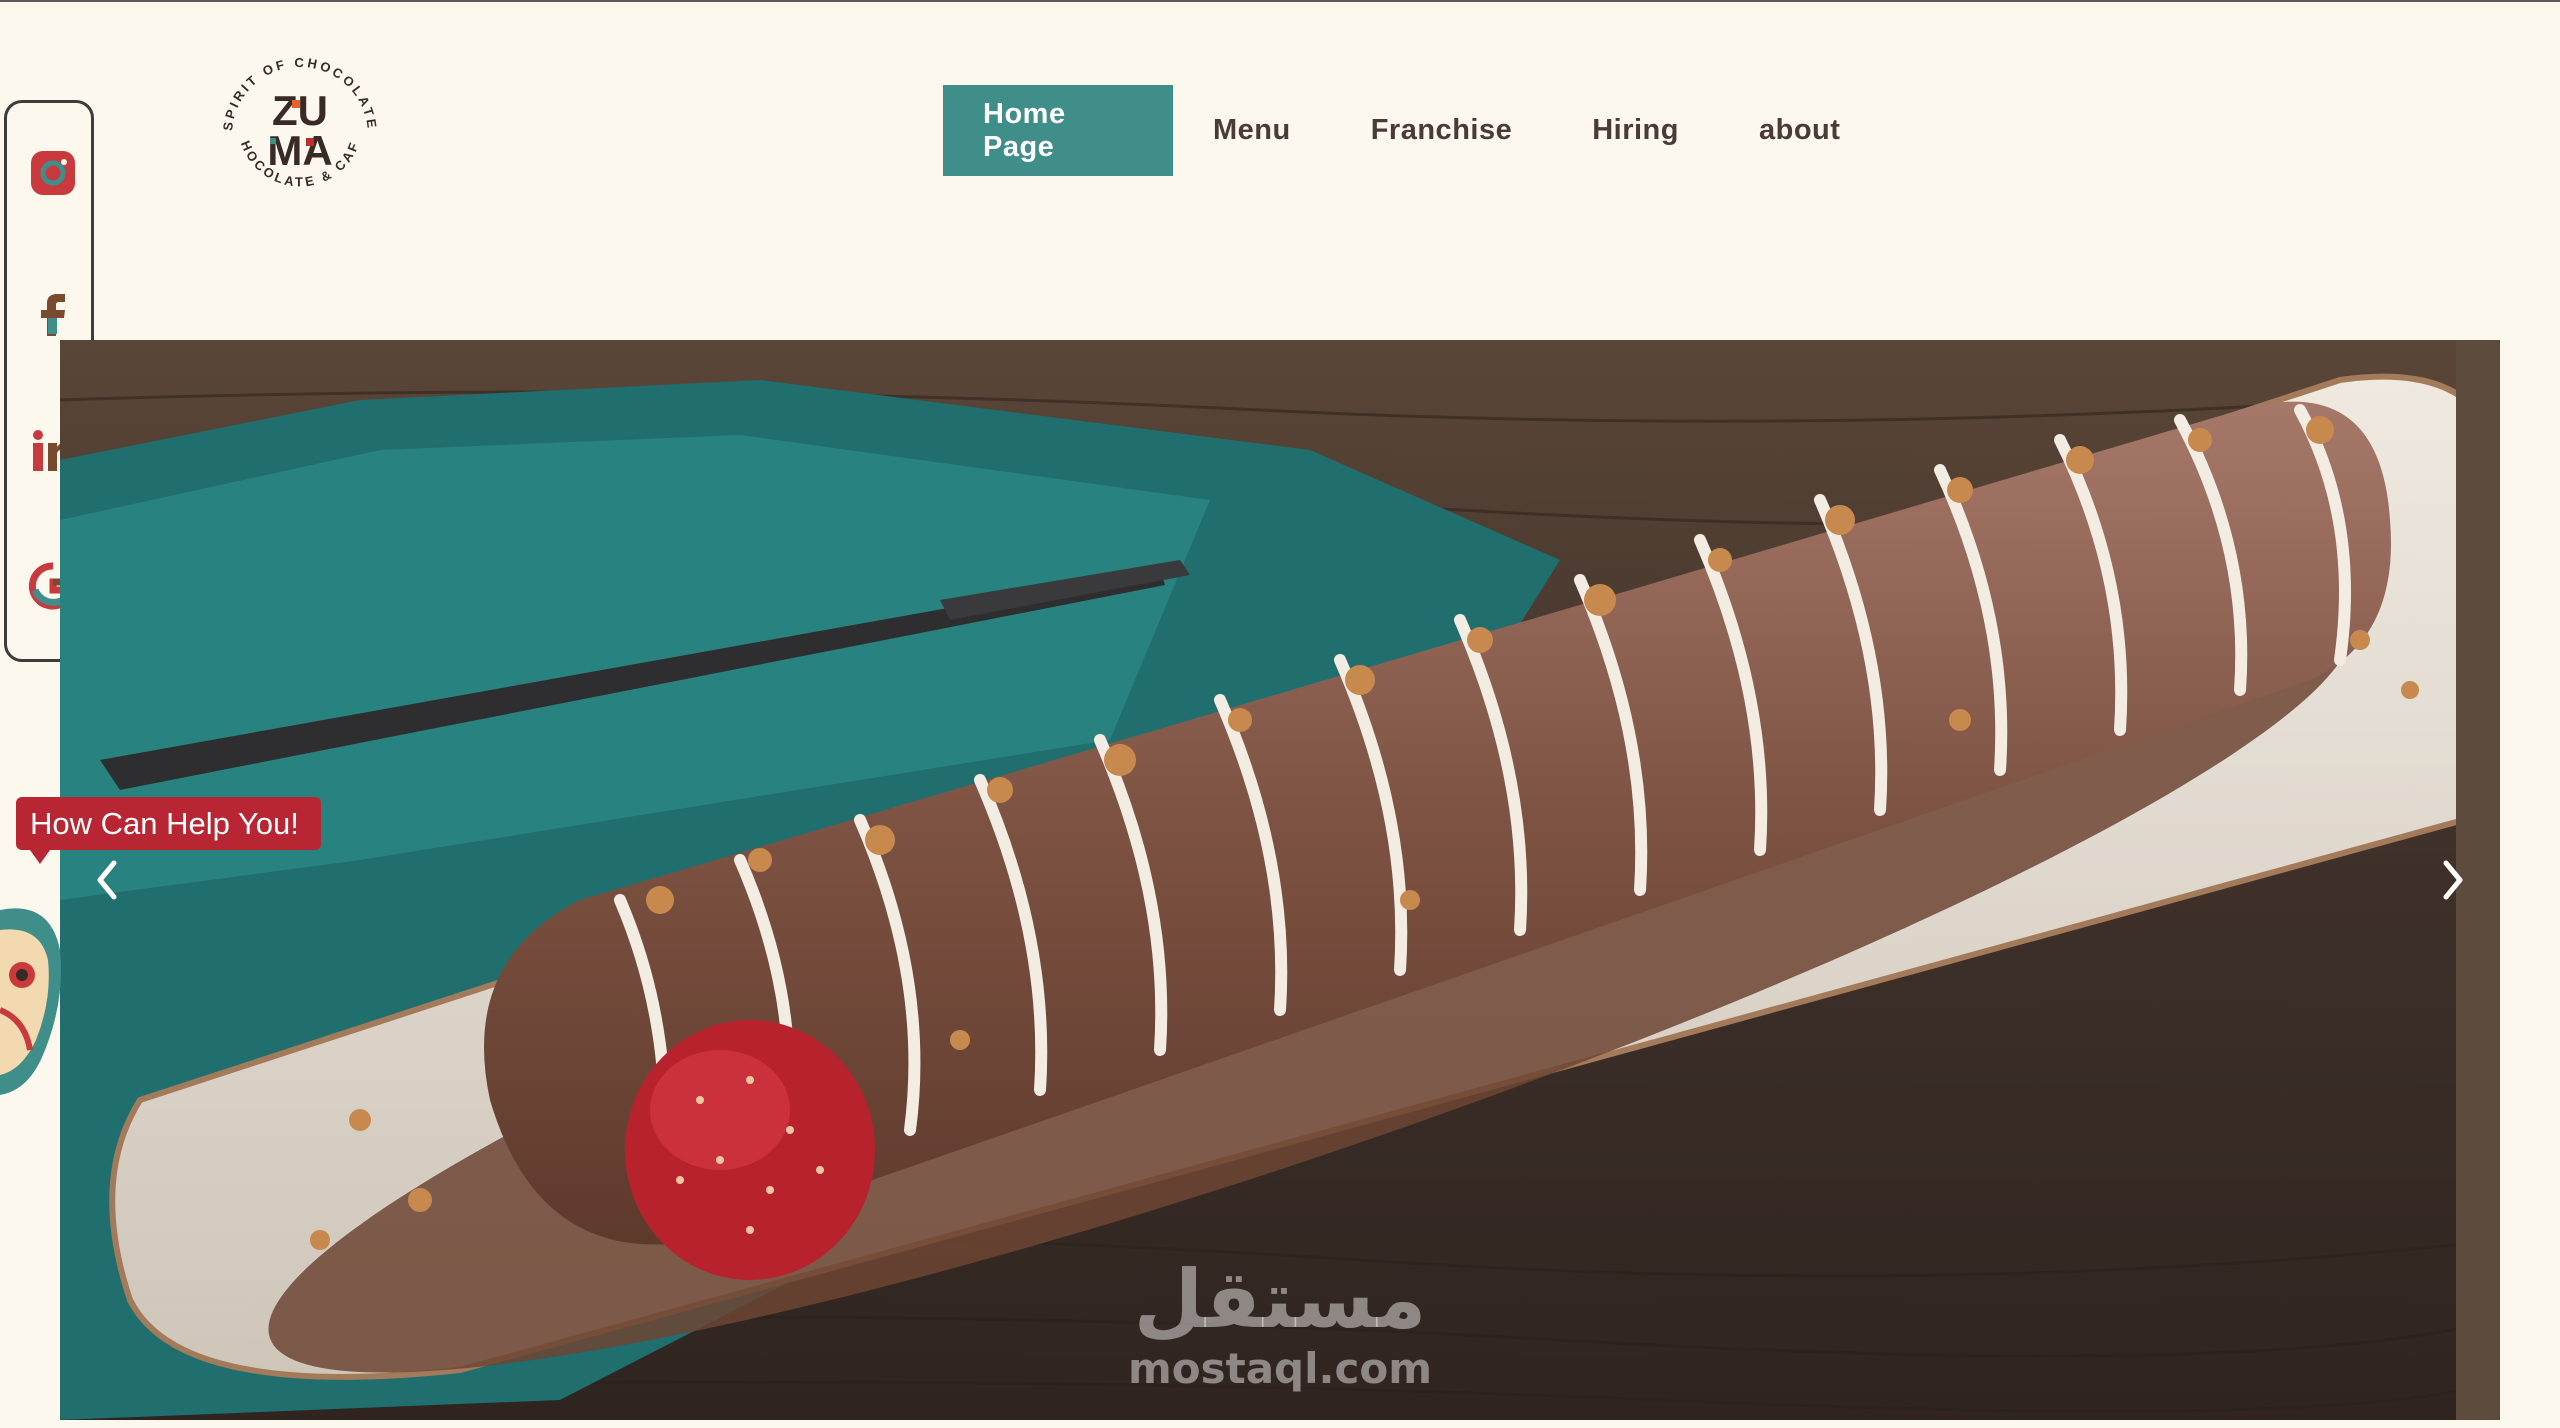 The width and height of the screenshot is (2560, 1428). What do you see at coordinates (1442, 130) in the screenshot?
I see `nav-franchise: Franchise` at bounding box center [1442, 130].